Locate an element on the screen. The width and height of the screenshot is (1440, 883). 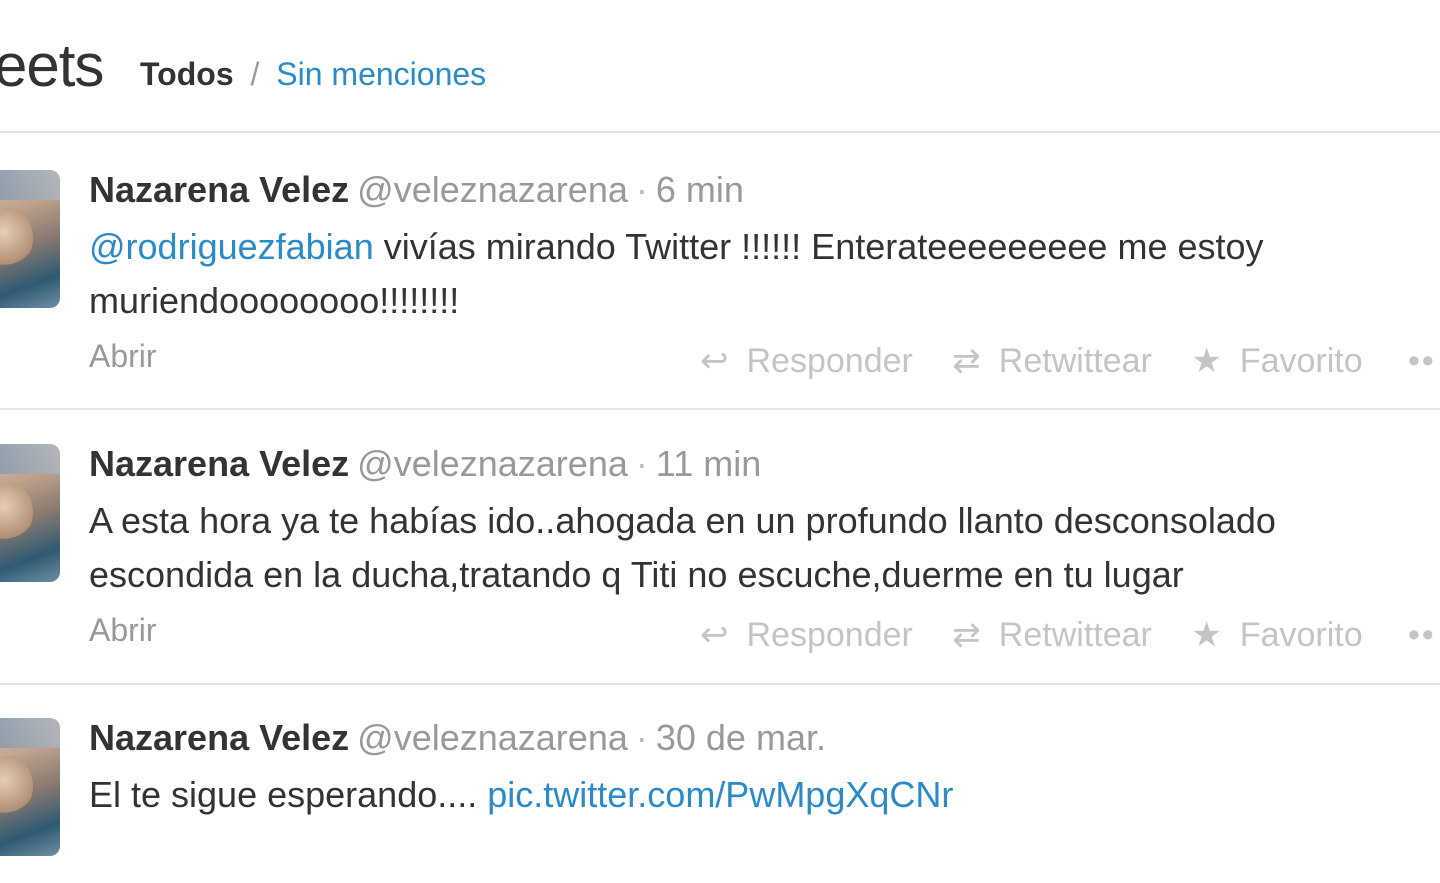
filter-all: Todos is located at coordinates (187, 74).